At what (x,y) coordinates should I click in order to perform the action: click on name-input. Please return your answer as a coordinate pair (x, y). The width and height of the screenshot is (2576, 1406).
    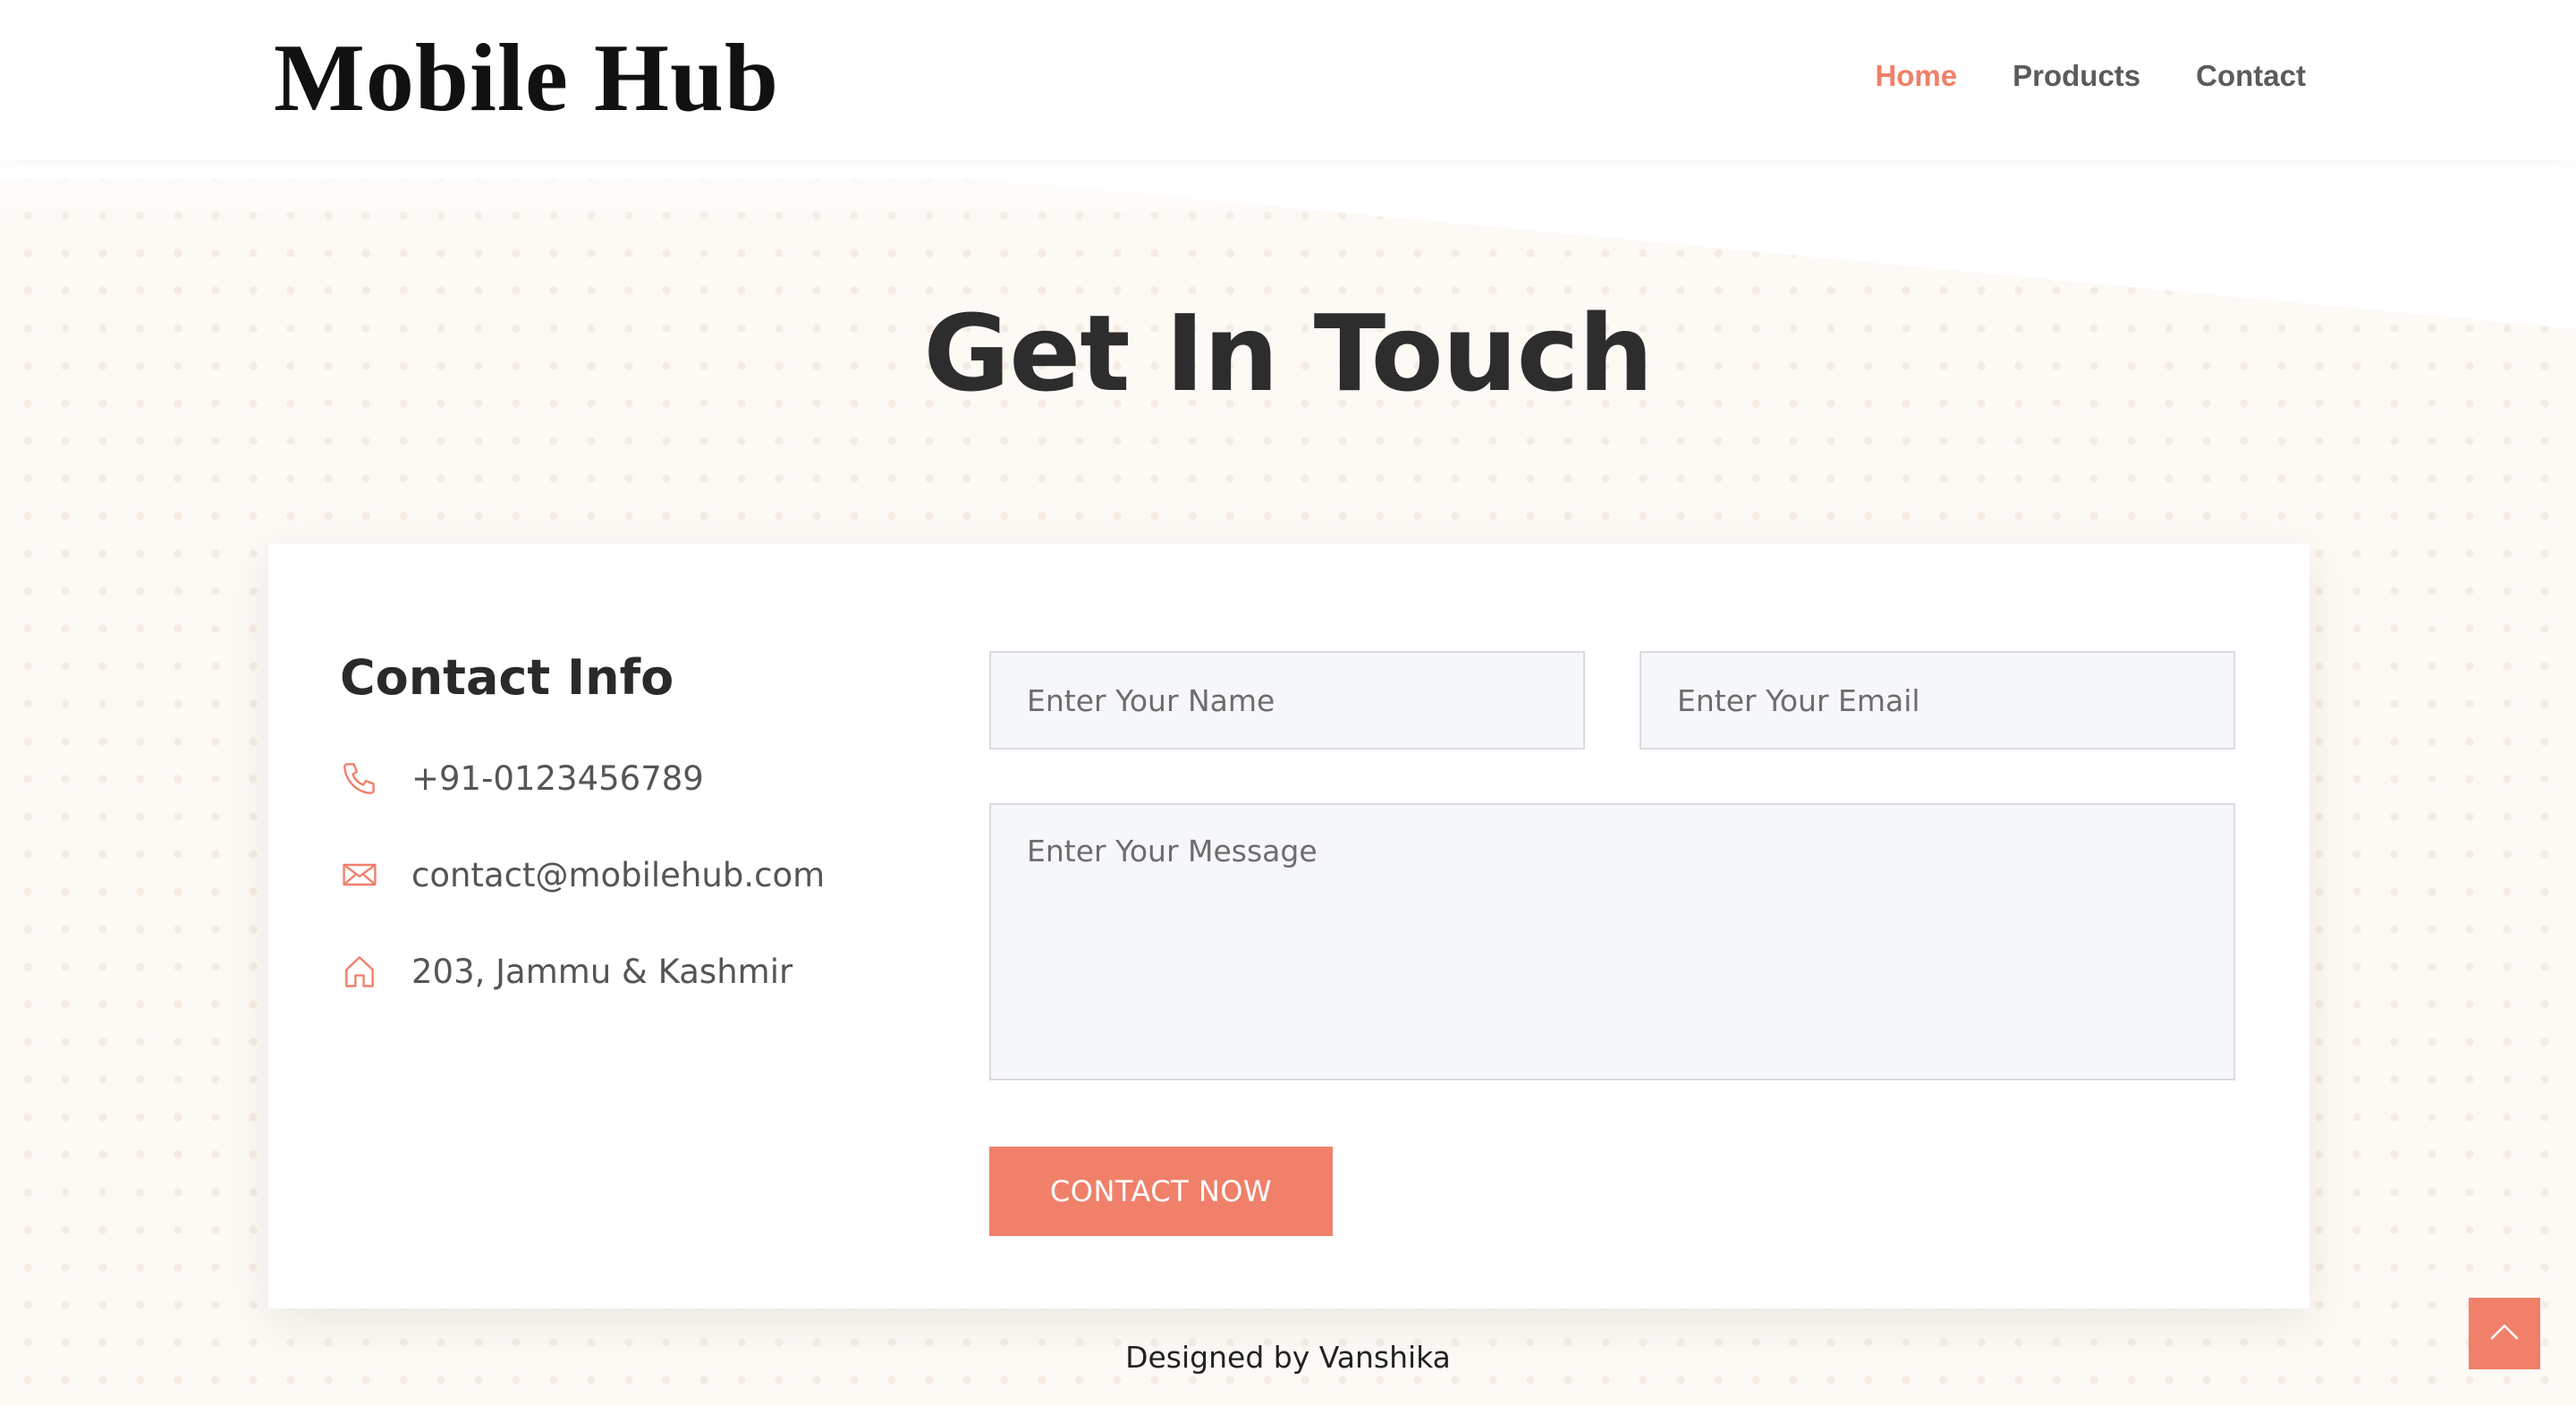
    Looking at the image, I should click on (1287, 701).